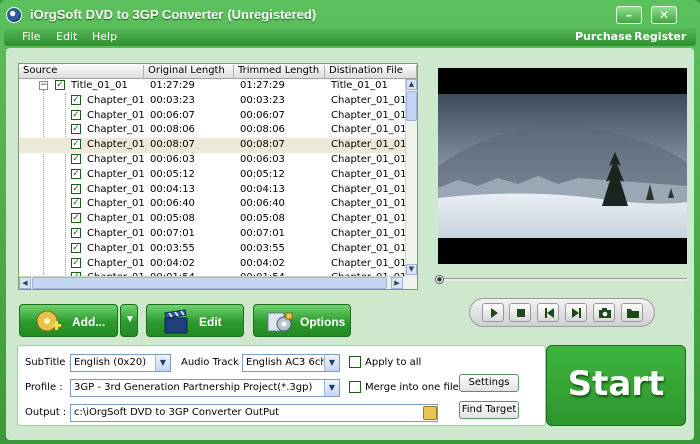 Image resolution: width=700 pixels, height=444 pixels. Describe the element at coordinates (629, 15) in the screenshot. I see `minimize-button: –` at that location.